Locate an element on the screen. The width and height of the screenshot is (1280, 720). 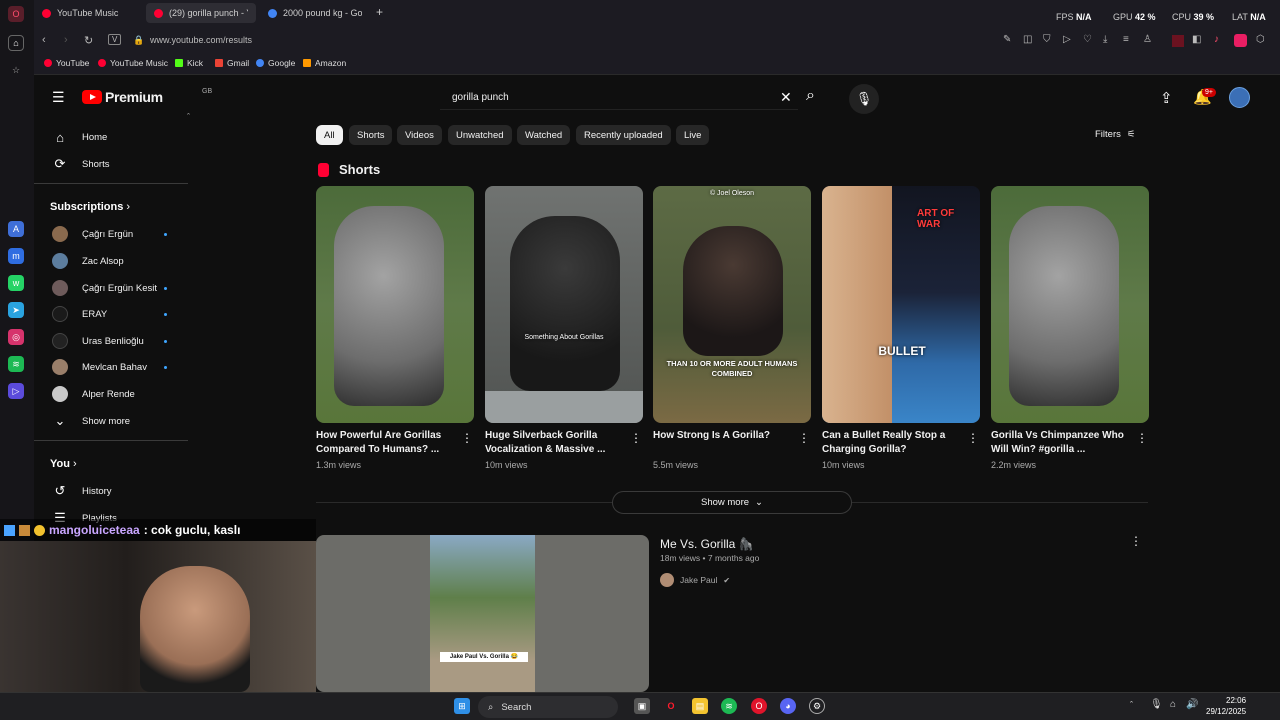
twitch-ext-icon: ◧ is located at coordinates (1196, 39).